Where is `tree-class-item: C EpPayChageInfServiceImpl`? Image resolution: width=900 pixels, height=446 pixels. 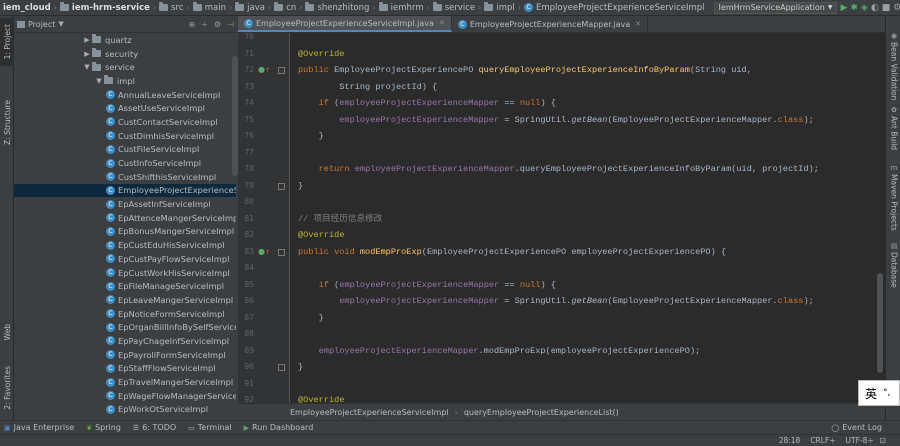
tree-class-item: C EpPayChageInfServiceImpl is located at coordinates (125, 341).